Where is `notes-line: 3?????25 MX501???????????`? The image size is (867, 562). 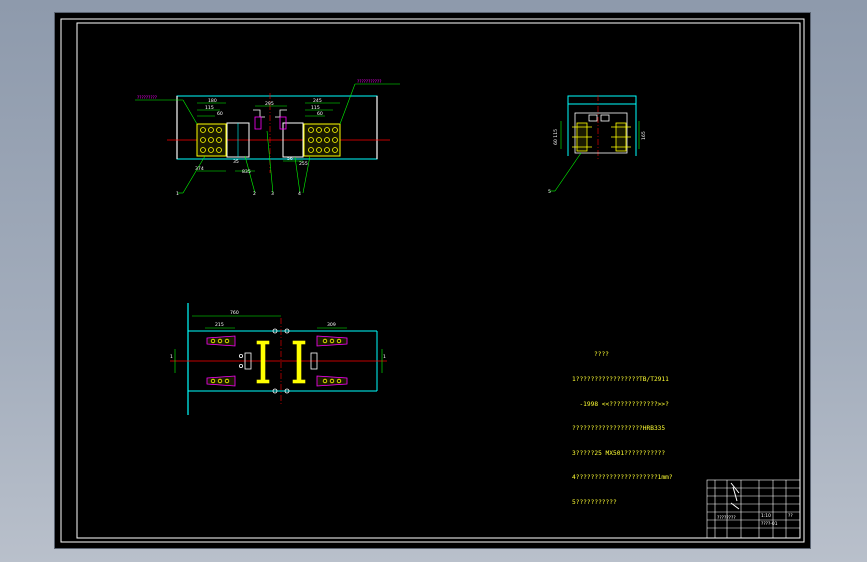 notes-line: 3?????25 MX501??????????? is located at coordinates (619, 453).